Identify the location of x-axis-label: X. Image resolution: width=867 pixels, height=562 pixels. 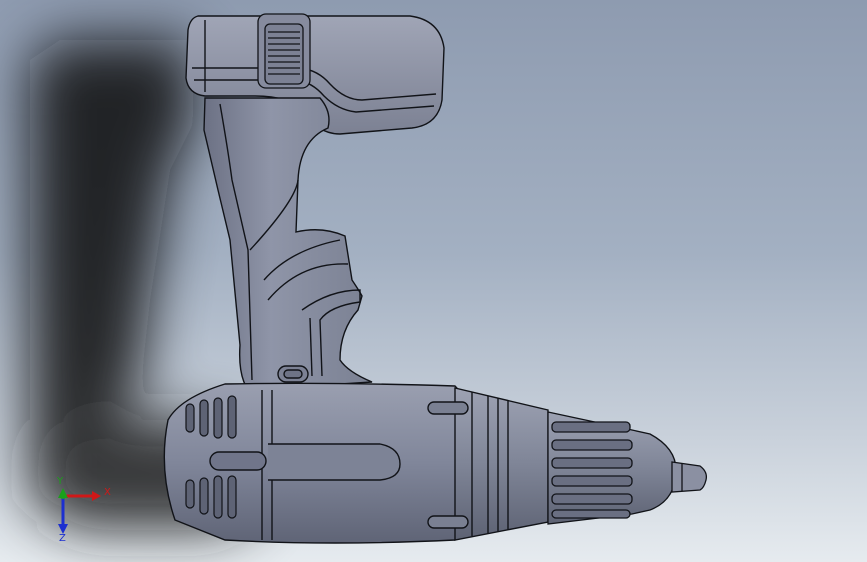
(107, 492).